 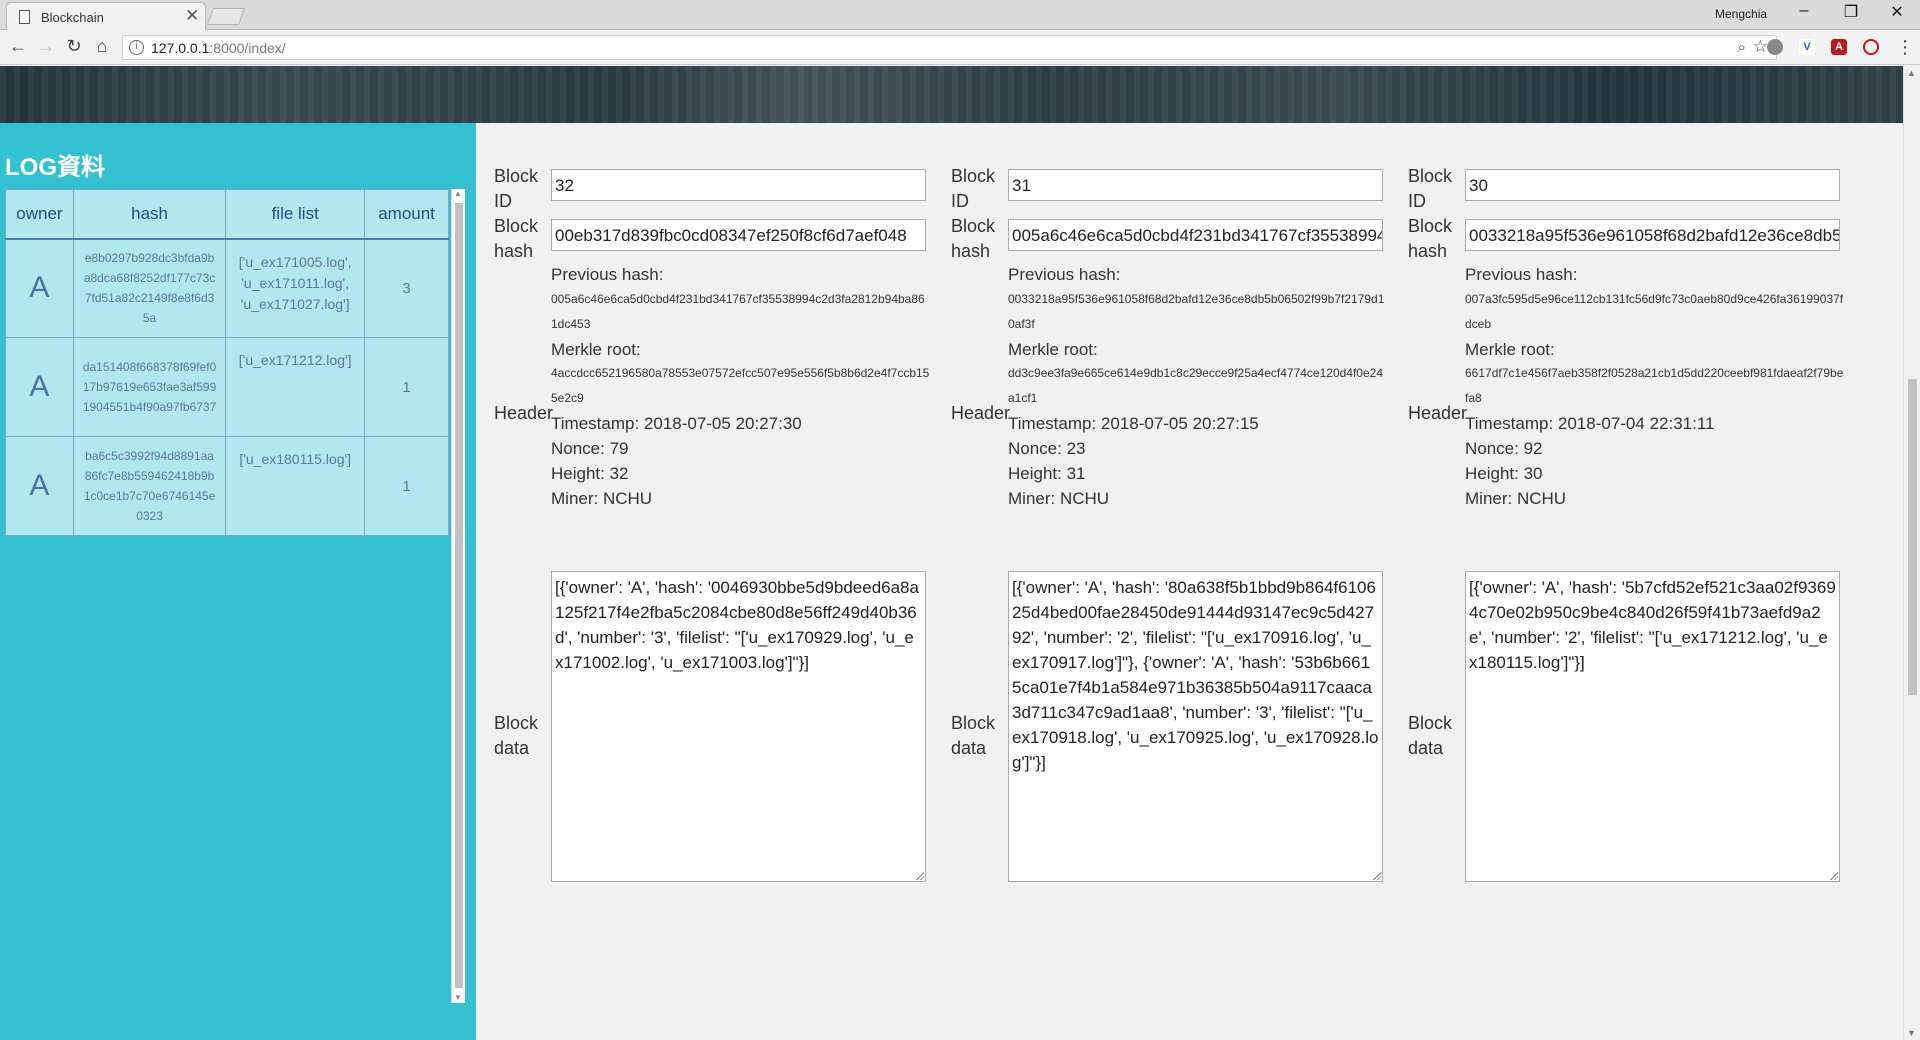 I want to click on scroll-down-icon: ▼, so click(x=458, y=997).